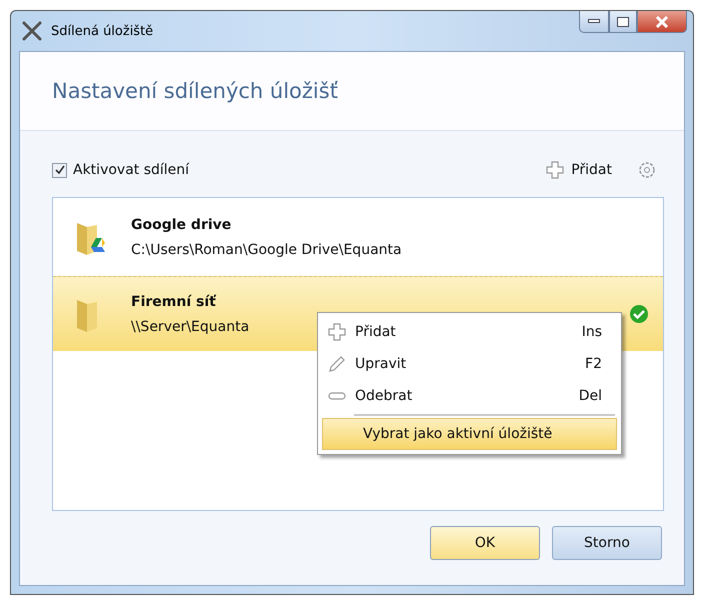  What do you see at coordinates (173, 302) in the screenshot?
I see `storage-name: Firemní síť` at bounding box center [173, 302].